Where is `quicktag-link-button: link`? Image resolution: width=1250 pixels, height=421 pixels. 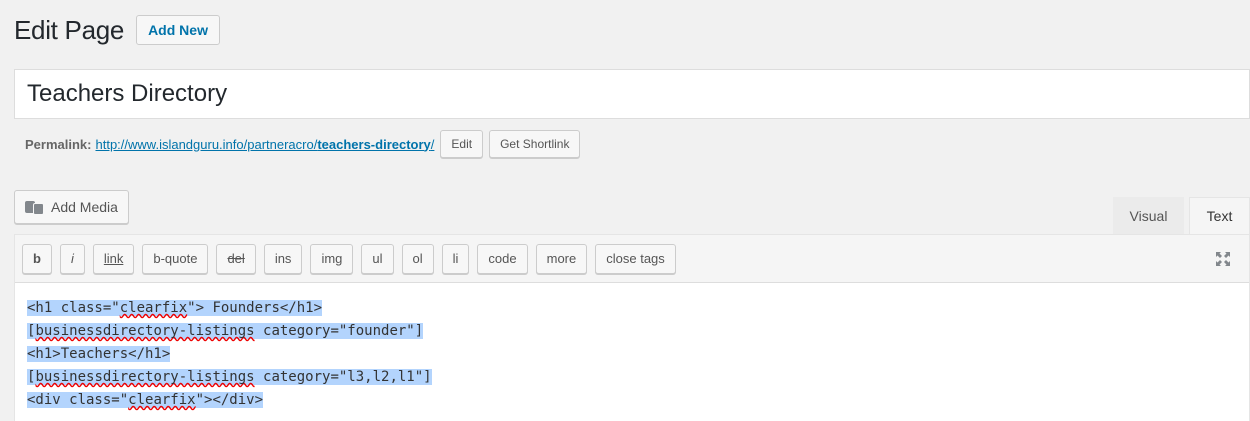 quicktag-link-button: link is located at coordinates (113, 258).